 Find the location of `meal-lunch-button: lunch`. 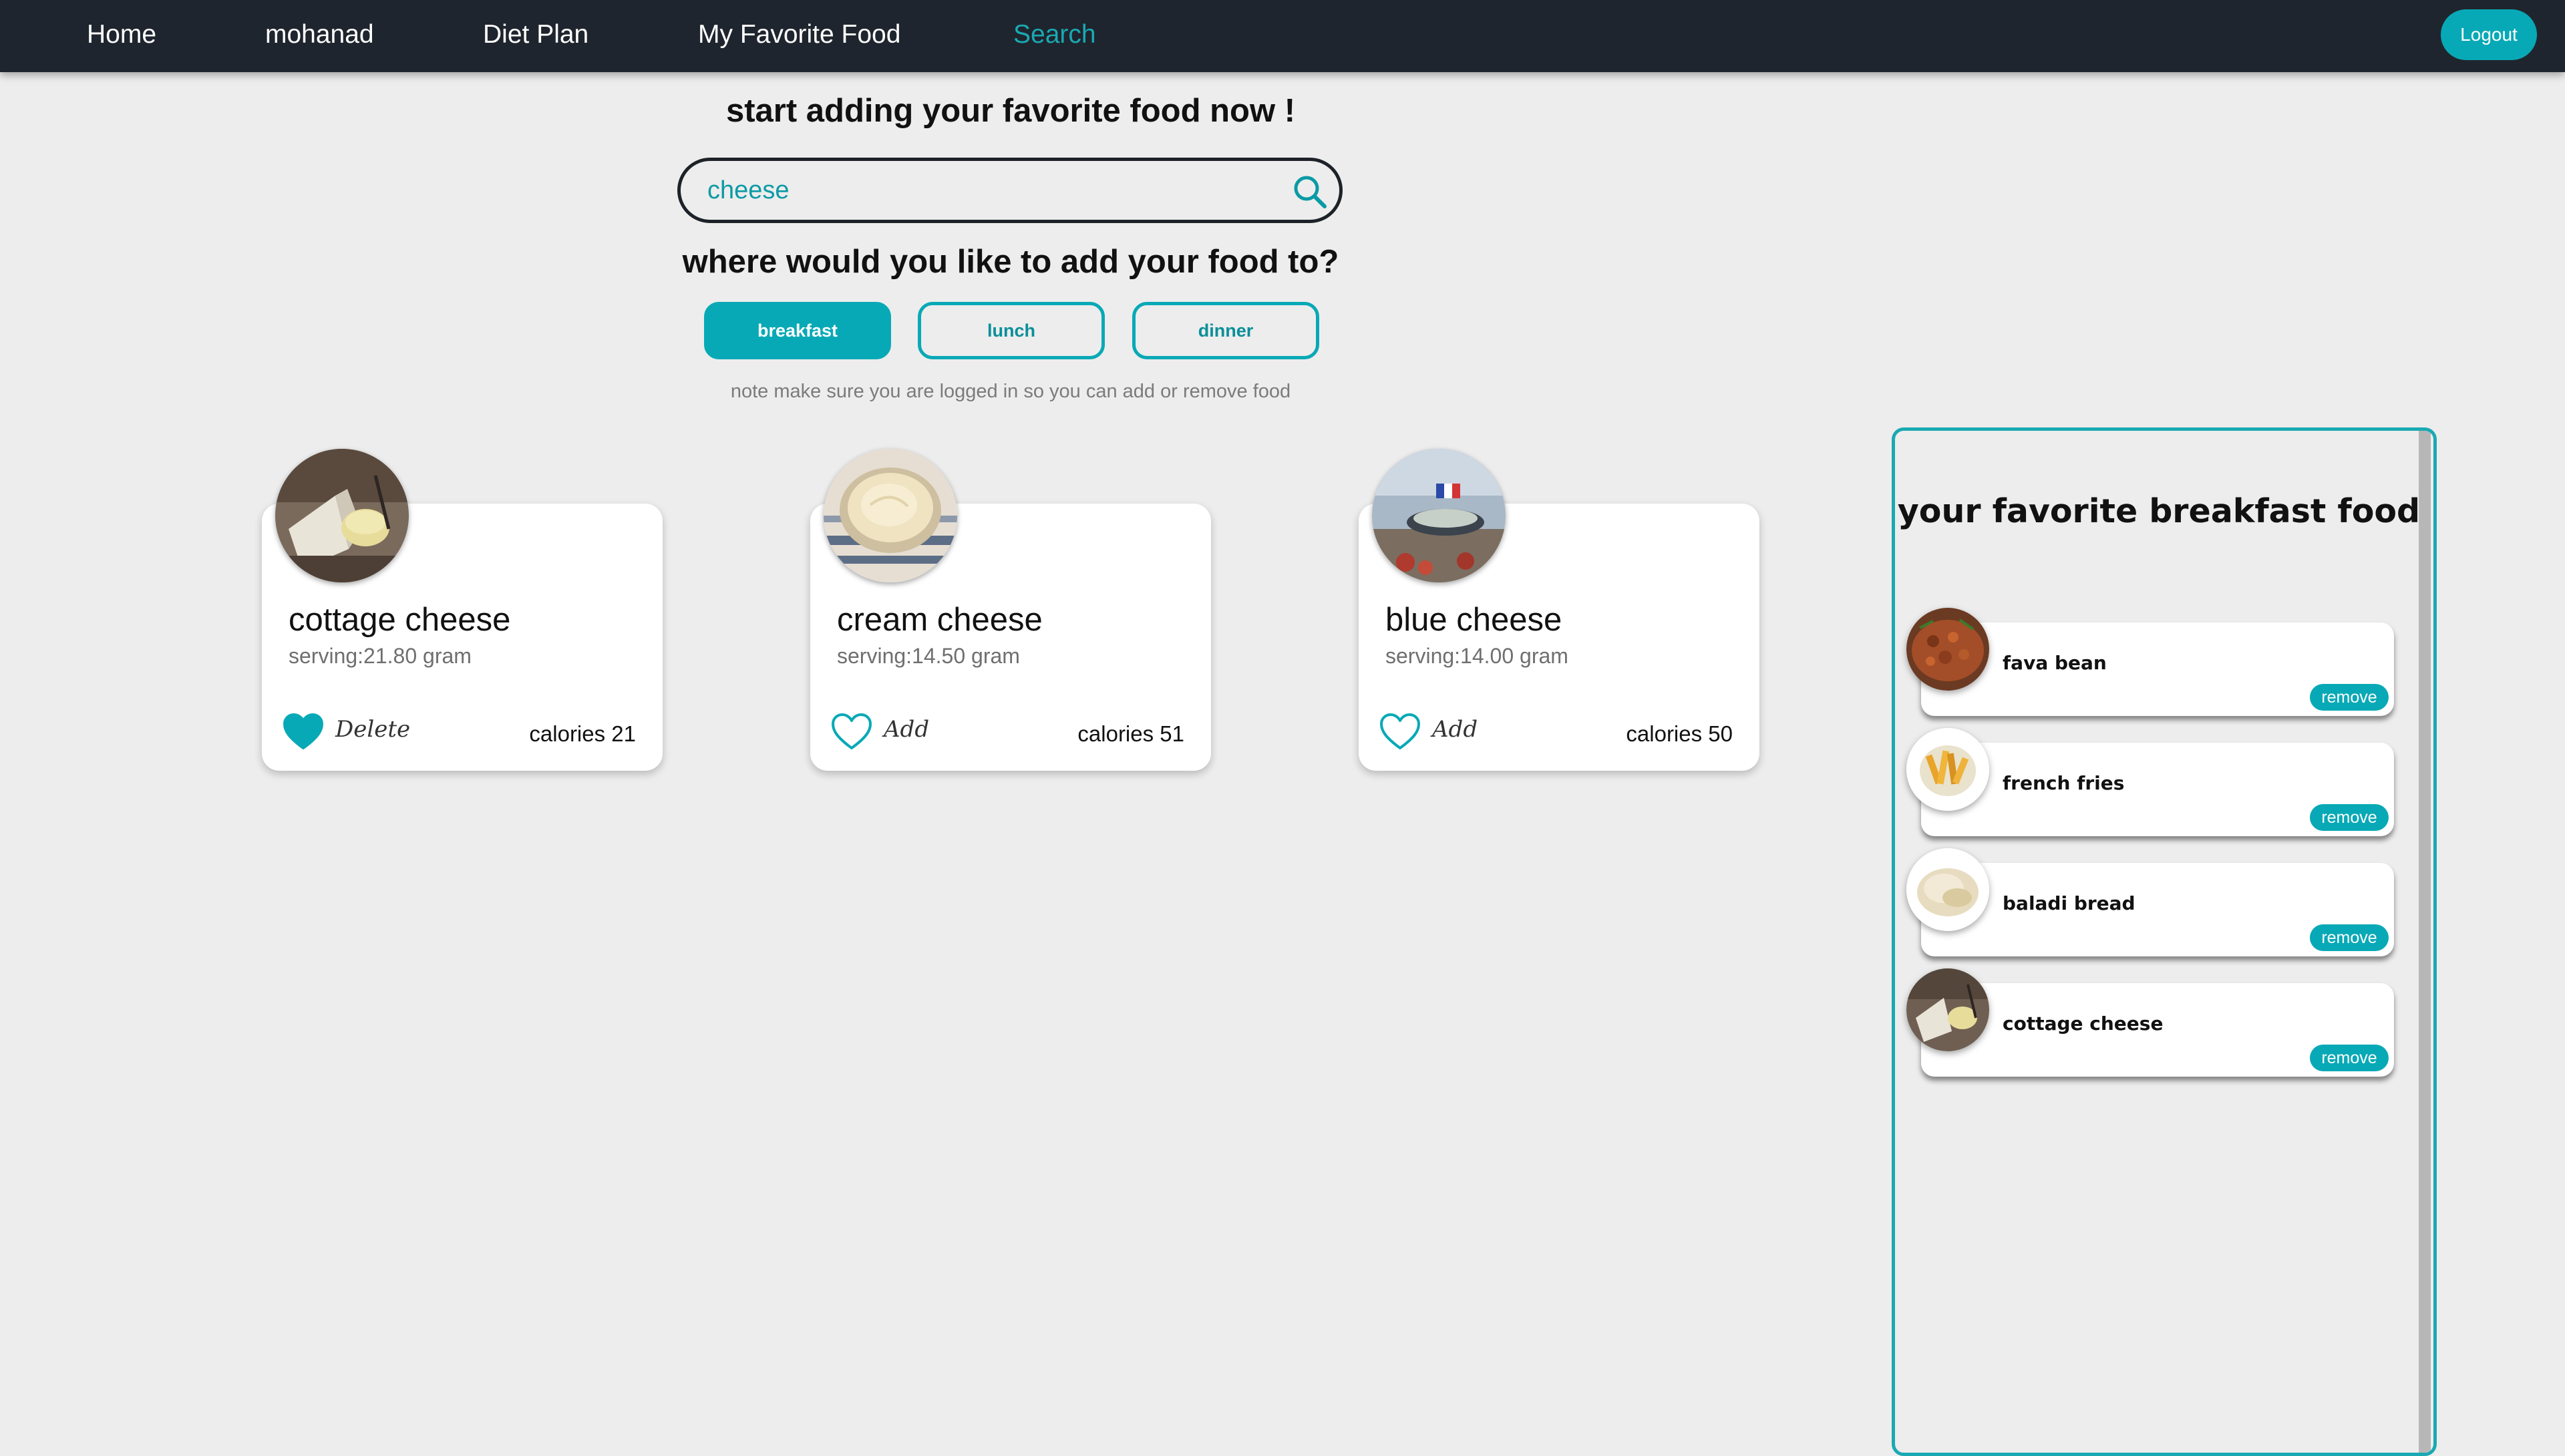

meal-lunch-button: lunch is located at coordinates (1011, 331).